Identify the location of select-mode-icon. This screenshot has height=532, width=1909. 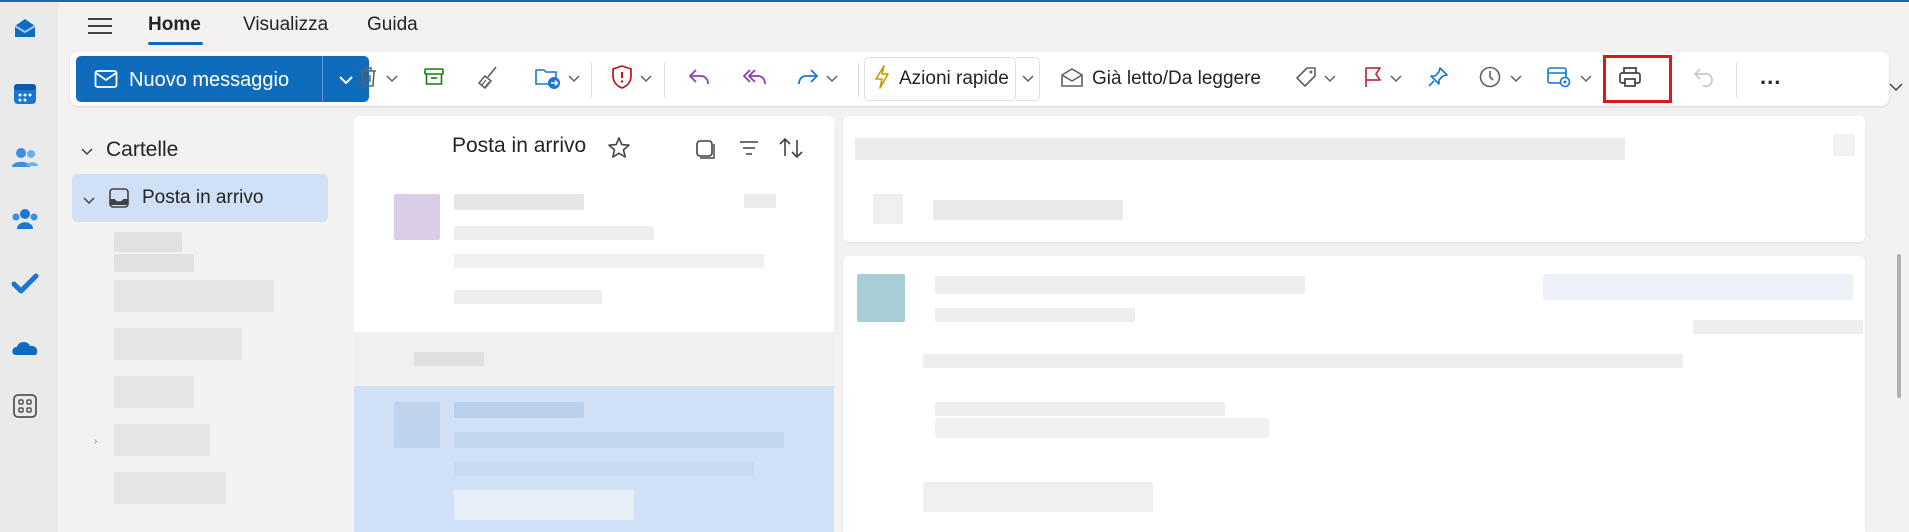
(705, 151).